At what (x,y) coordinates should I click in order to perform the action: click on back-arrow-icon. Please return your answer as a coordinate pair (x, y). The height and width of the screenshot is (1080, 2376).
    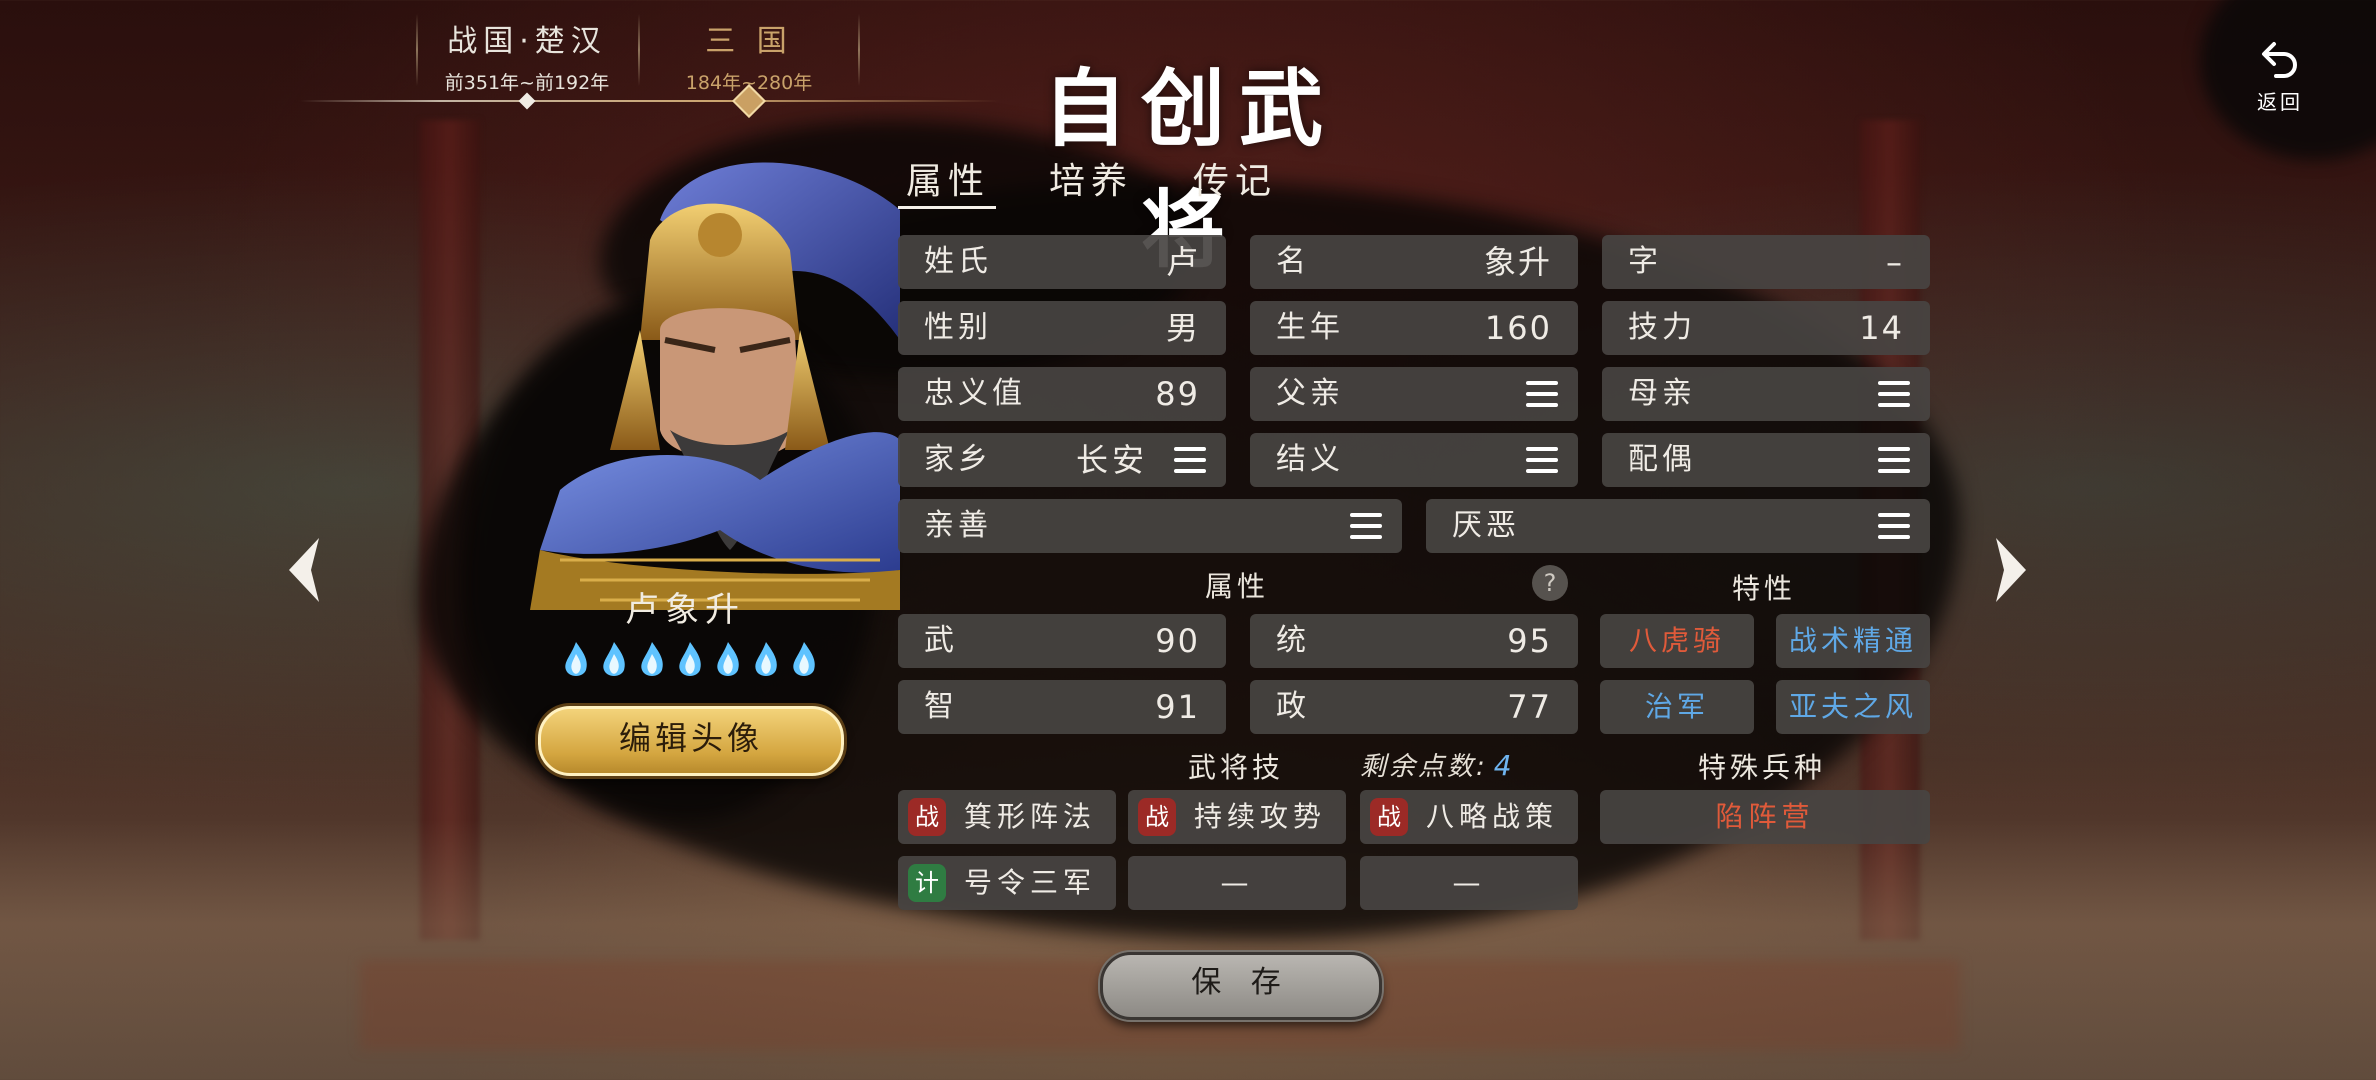
    Looking at the image, I should click on (2279, 60).